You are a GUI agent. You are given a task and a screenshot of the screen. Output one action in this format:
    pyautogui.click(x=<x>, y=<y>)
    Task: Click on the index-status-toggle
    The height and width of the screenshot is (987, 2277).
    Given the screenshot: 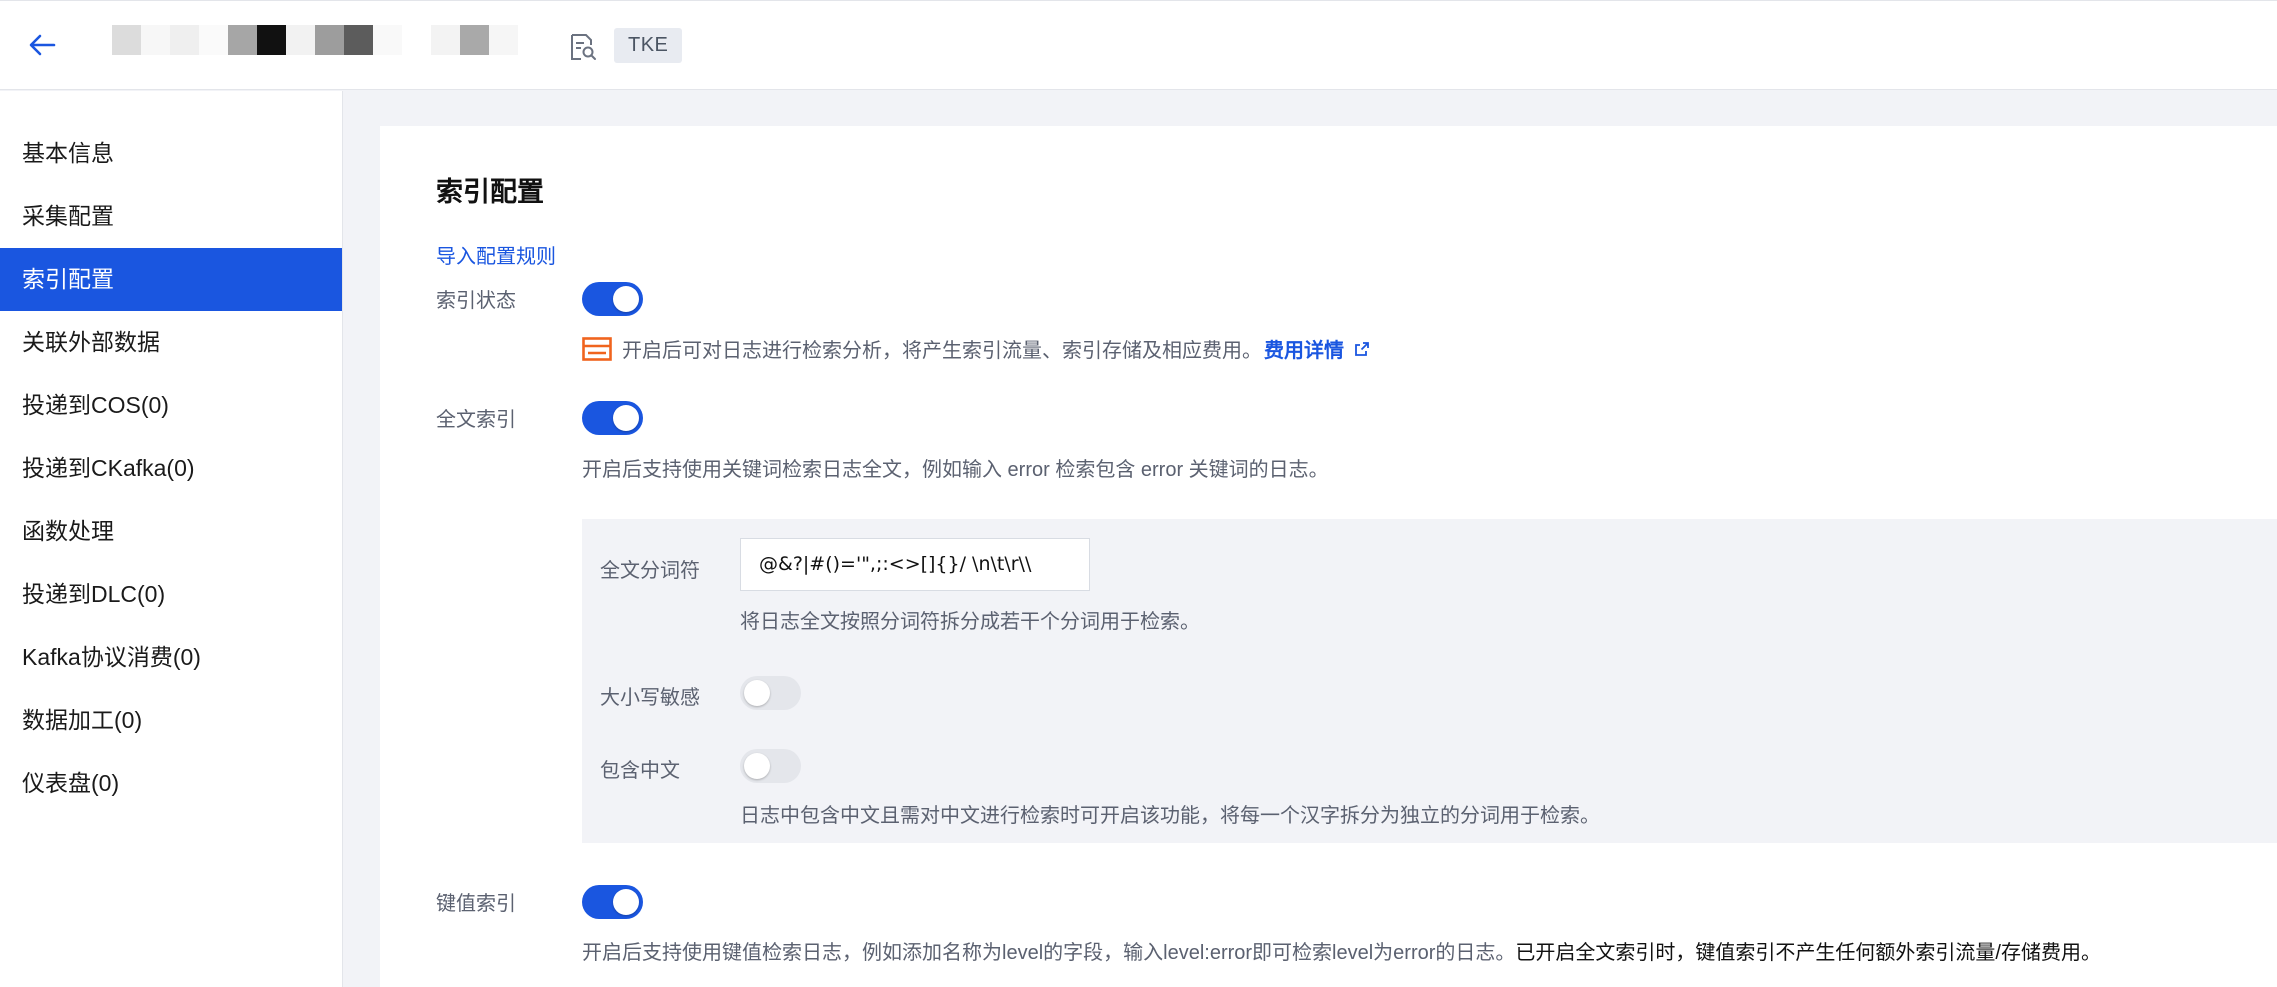 What is the action you would take?
    pyautogui.click(x=612, y=299)
    